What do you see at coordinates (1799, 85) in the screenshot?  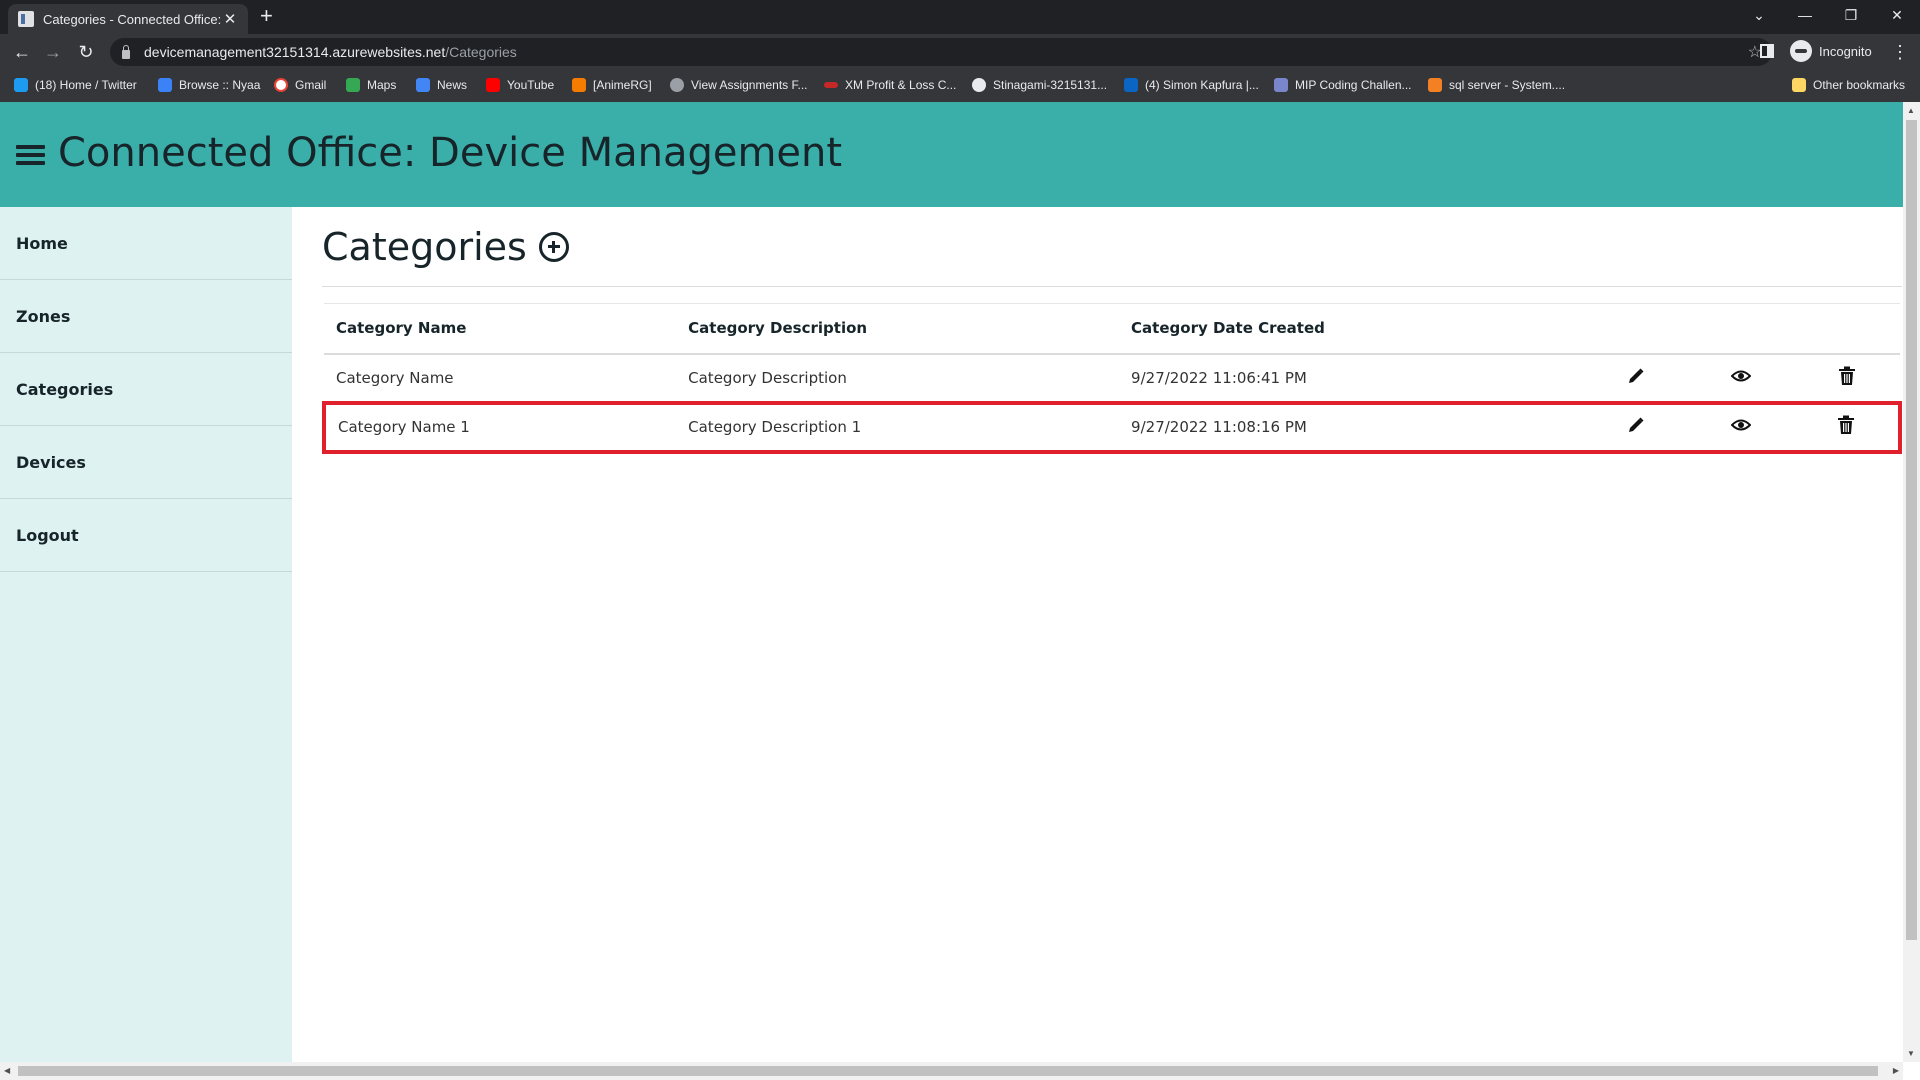 I see `folder-icon` at bounding box center [1799, 85].